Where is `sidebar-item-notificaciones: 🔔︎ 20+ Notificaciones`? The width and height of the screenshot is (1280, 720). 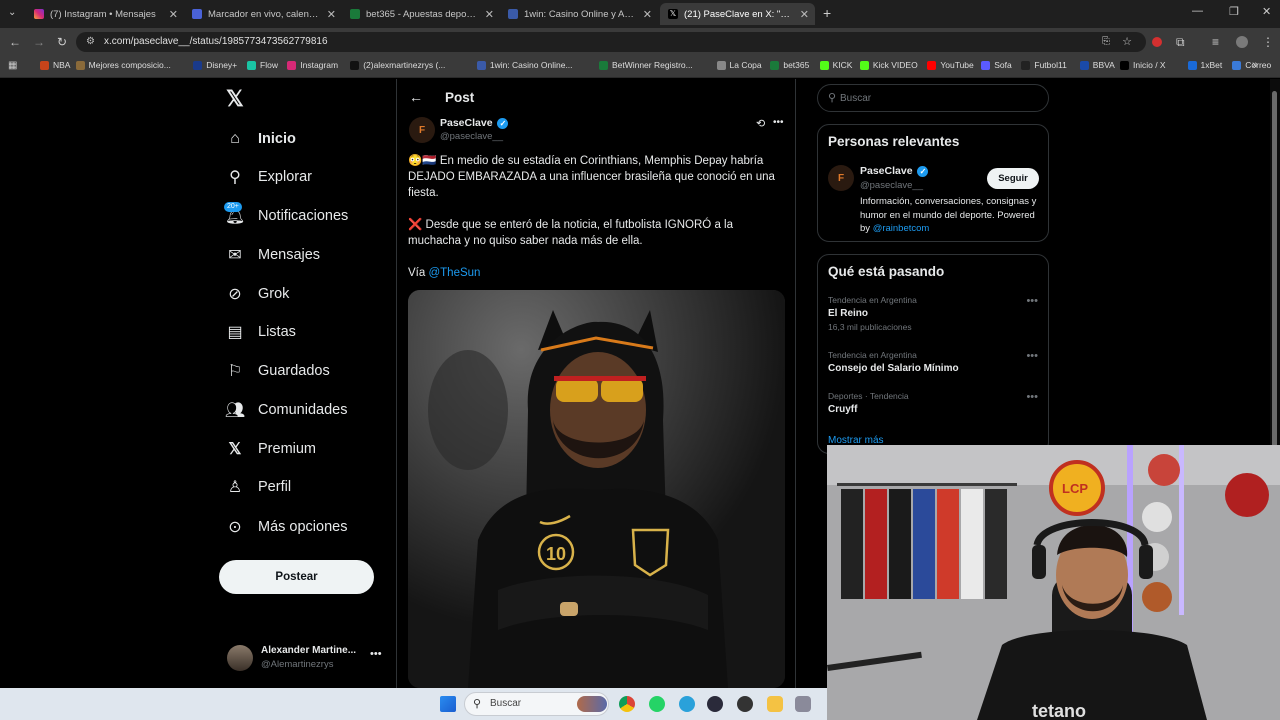
sidebar-item-notificaciones: 🔔︎ 20+ Notificaciones is located at coordinates (286, 216).